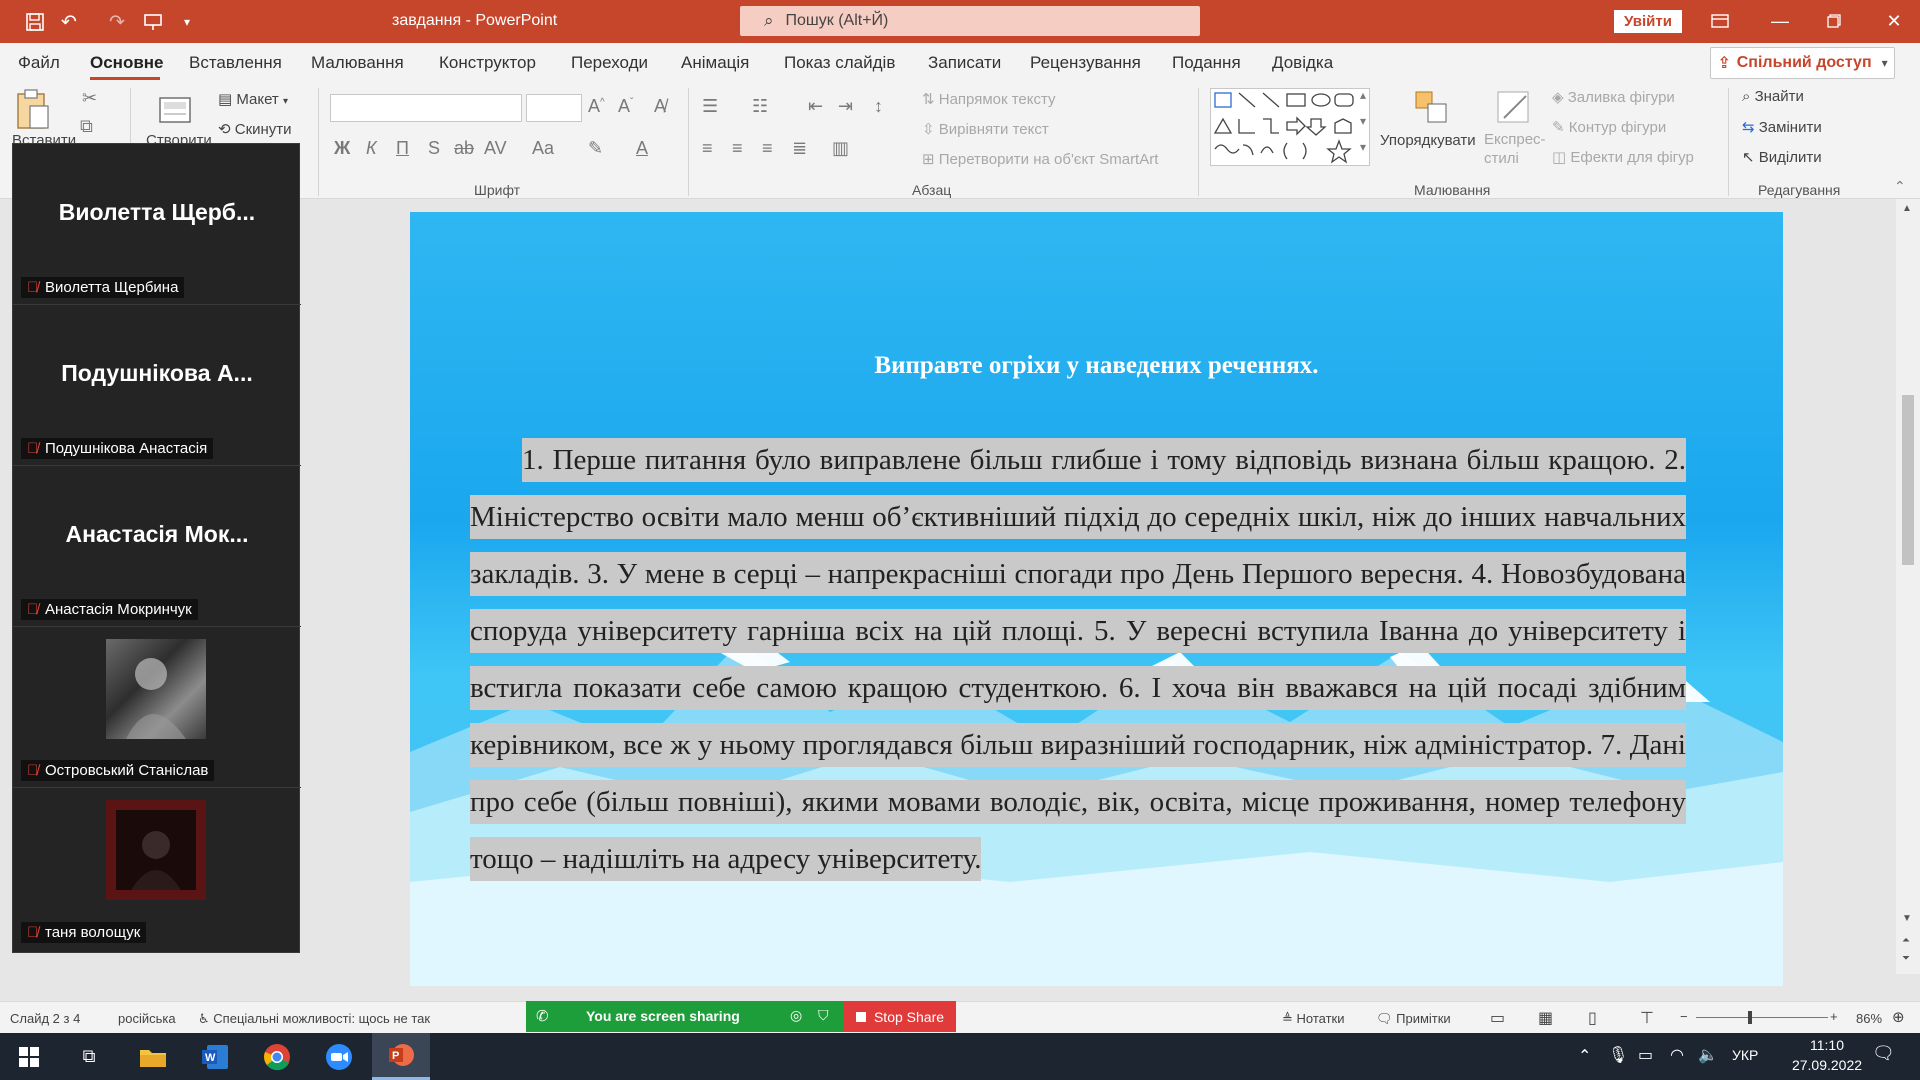  What do you see at coordinates (215, 1056) in the screenshot?
I see `word-icon: W` at bounding box center [215, 1056].